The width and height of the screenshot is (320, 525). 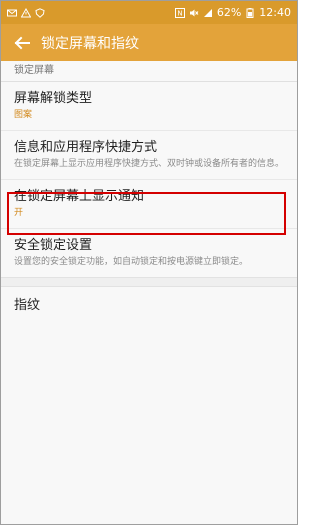 What do you see at coordinates (149, 282) in the screenshot?
I see `section-separator` at bounding box center [149, 282].